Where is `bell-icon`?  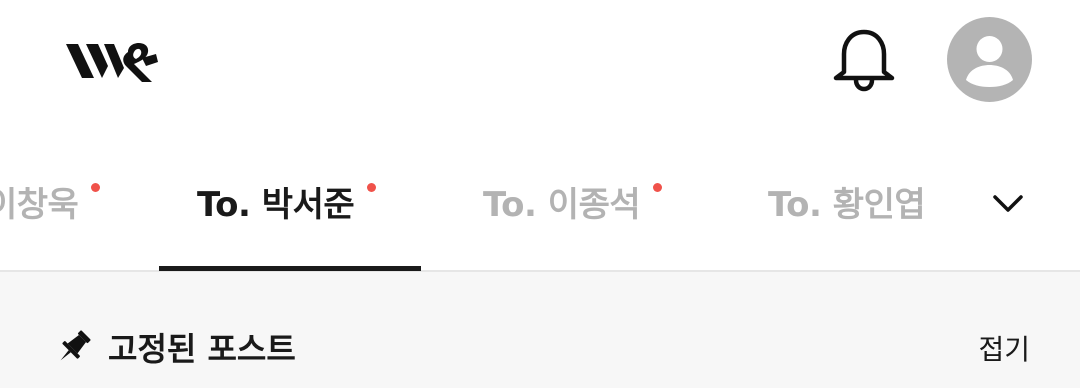
bell-icon is located at coordinates (864, 60).